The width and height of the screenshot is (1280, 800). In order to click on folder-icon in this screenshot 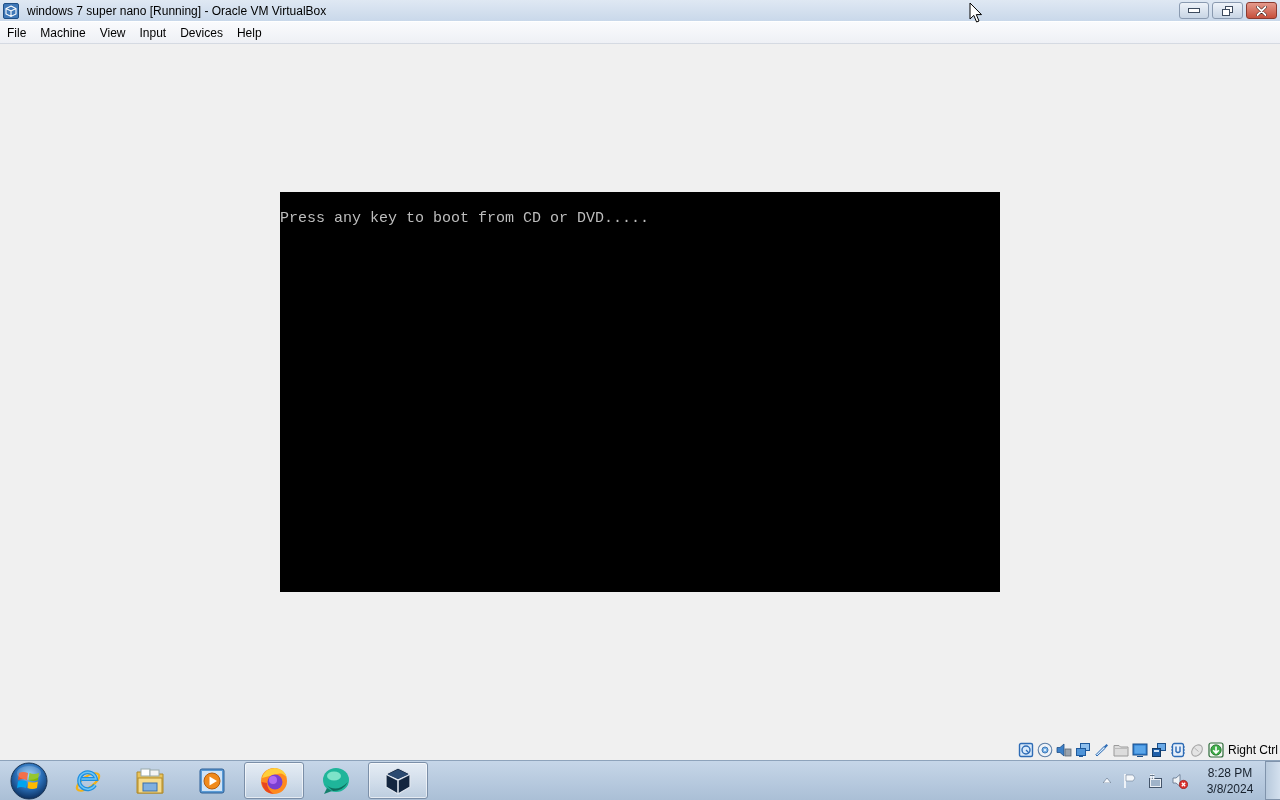, I will do `click(150, 780)`.